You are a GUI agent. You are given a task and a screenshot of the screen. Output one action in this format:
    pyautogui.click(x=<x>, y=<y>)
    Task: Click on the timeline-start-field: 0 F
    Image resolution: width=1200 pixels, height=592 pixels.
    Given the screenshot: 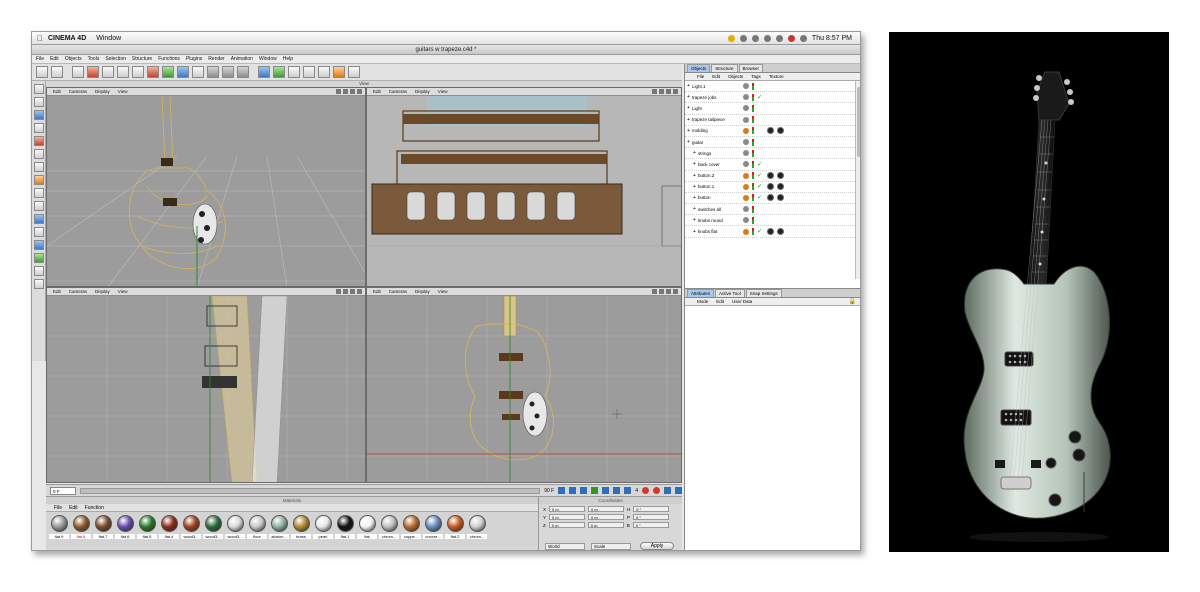 What is the action you would take?
    pyautogui.click(x=63, y=490)
    